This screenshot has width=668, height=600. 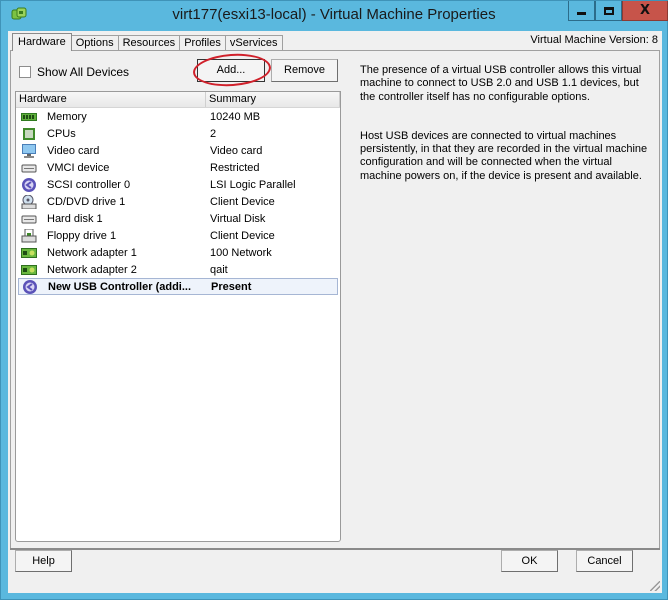 What do you see at coordinates (43, 561) in the screenshot?
I see `help-button: Help` at bounding box center [43, 561].